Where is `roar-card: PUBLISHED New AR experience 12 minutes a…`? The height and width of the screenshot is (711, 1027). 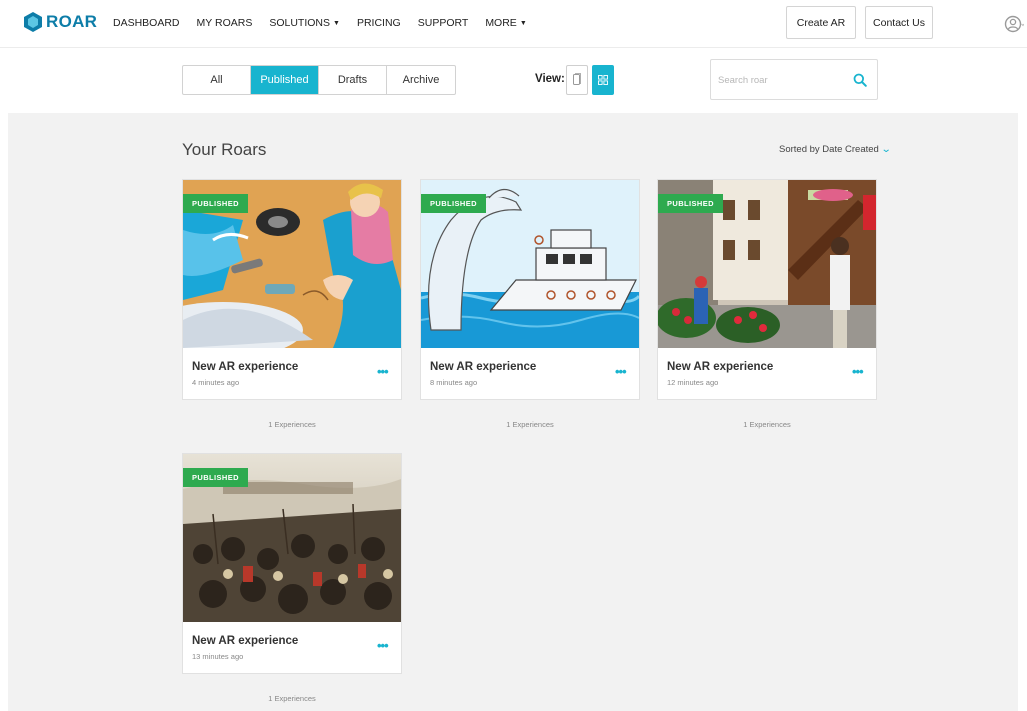 roar-card: PUBLISHED New AR experience 12 minutes a… is located at coordinates (767, 289).